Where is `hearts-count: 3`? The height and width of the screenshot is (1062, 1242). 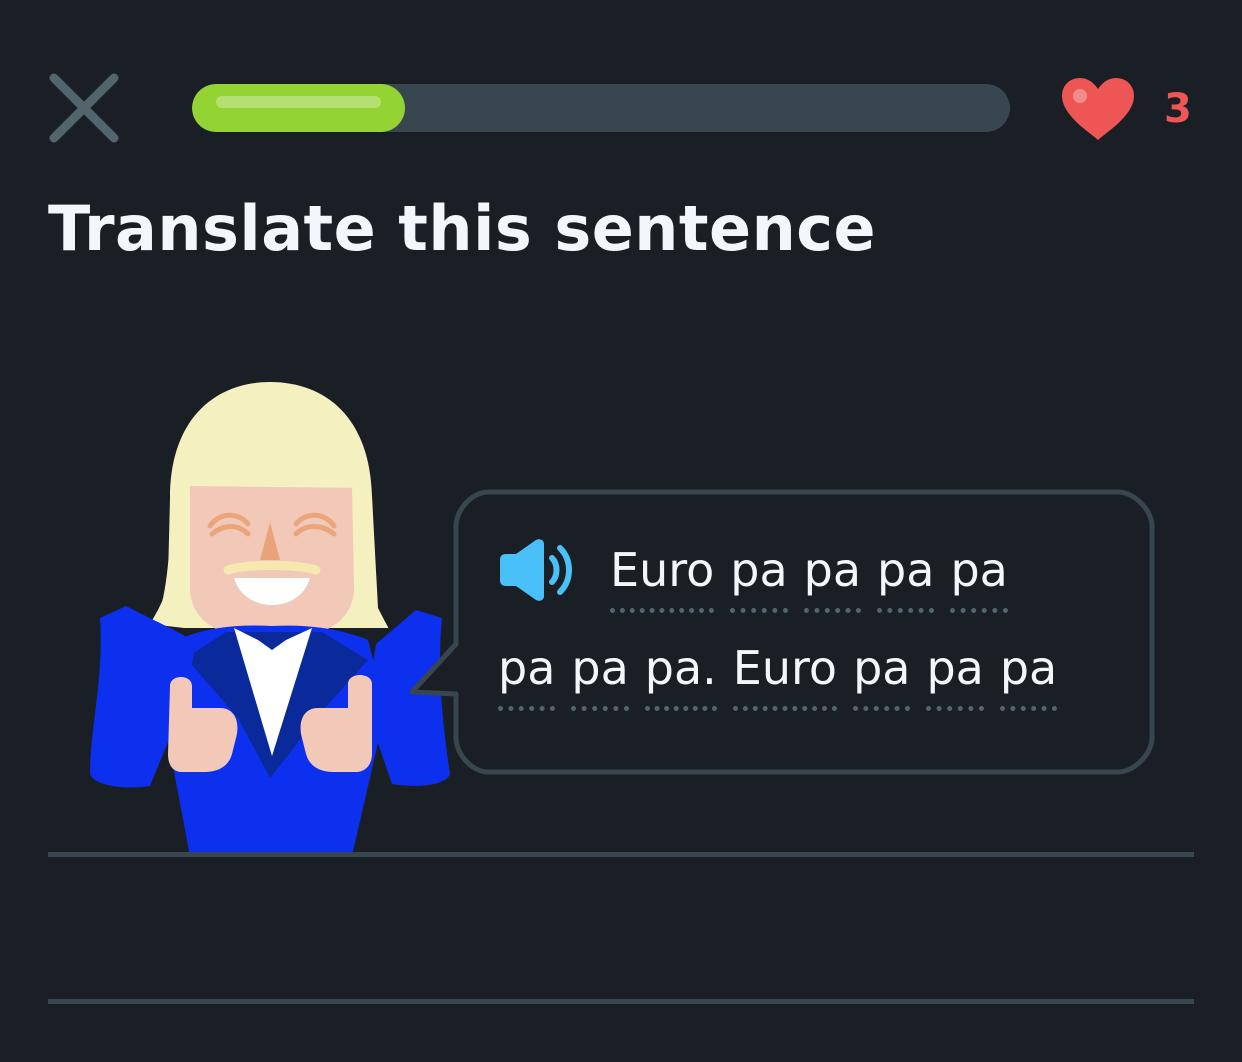
hearts-count: 3 is located at coordinates (1178, 109).